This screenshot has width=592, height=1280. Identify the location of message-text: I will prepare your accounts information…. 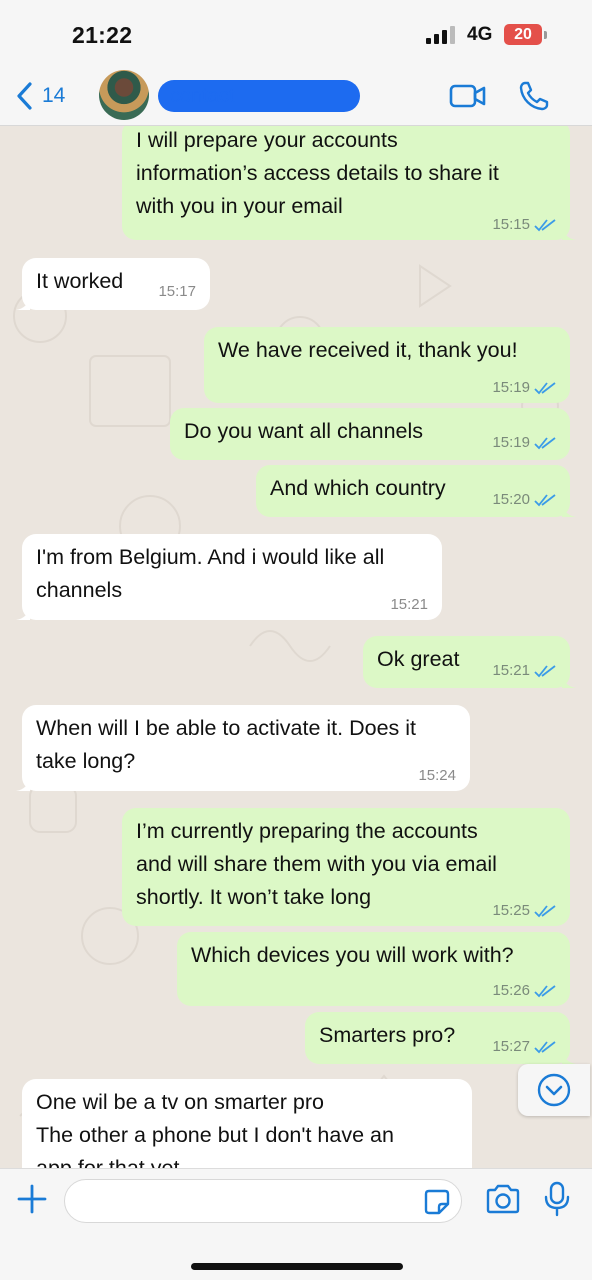
(317, 173).